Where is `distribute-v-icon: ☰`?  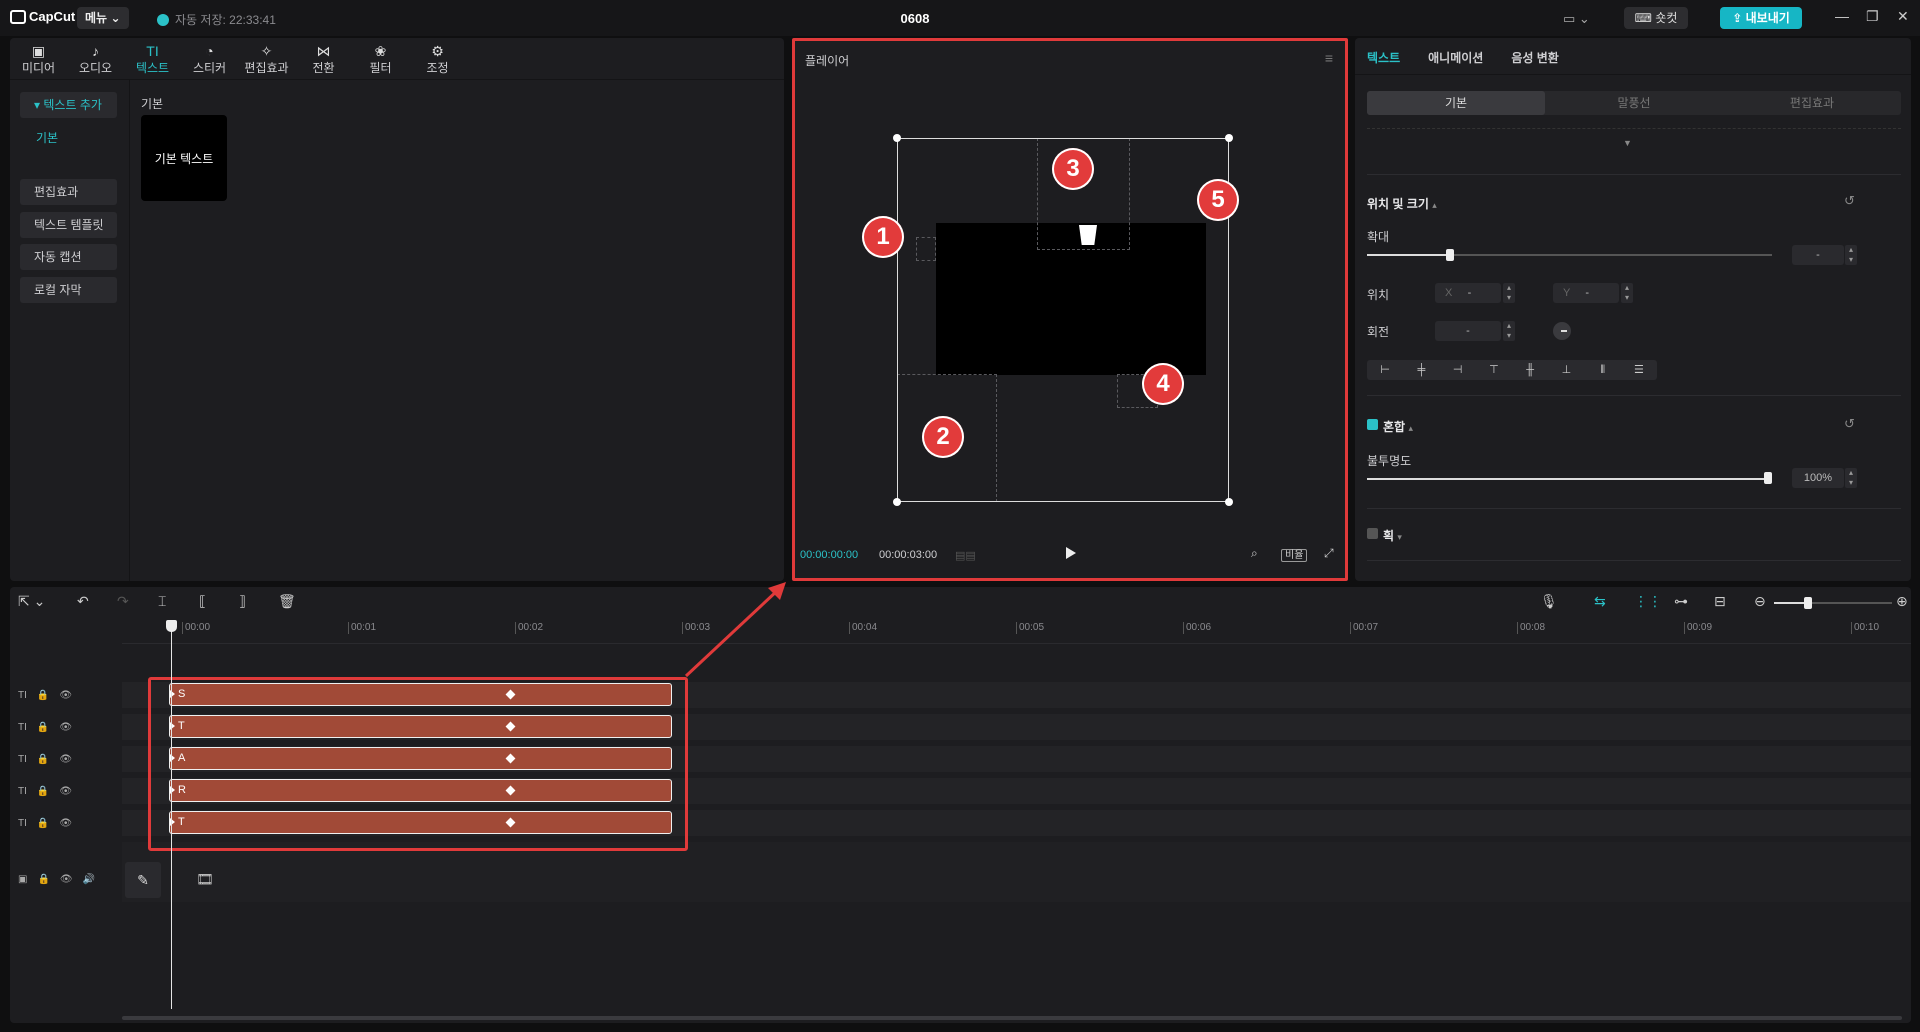
distribute-v-icon: ☰ is located at coordinates (1639, 370).